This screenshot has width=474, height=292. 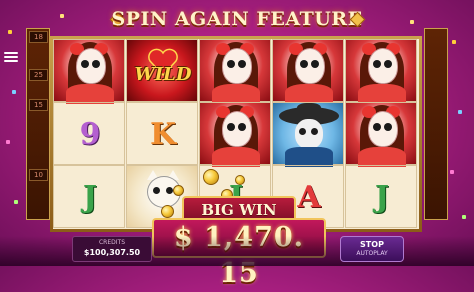 I want to click on reel-symbol-wild: WILD, so click(x=162, y=70).